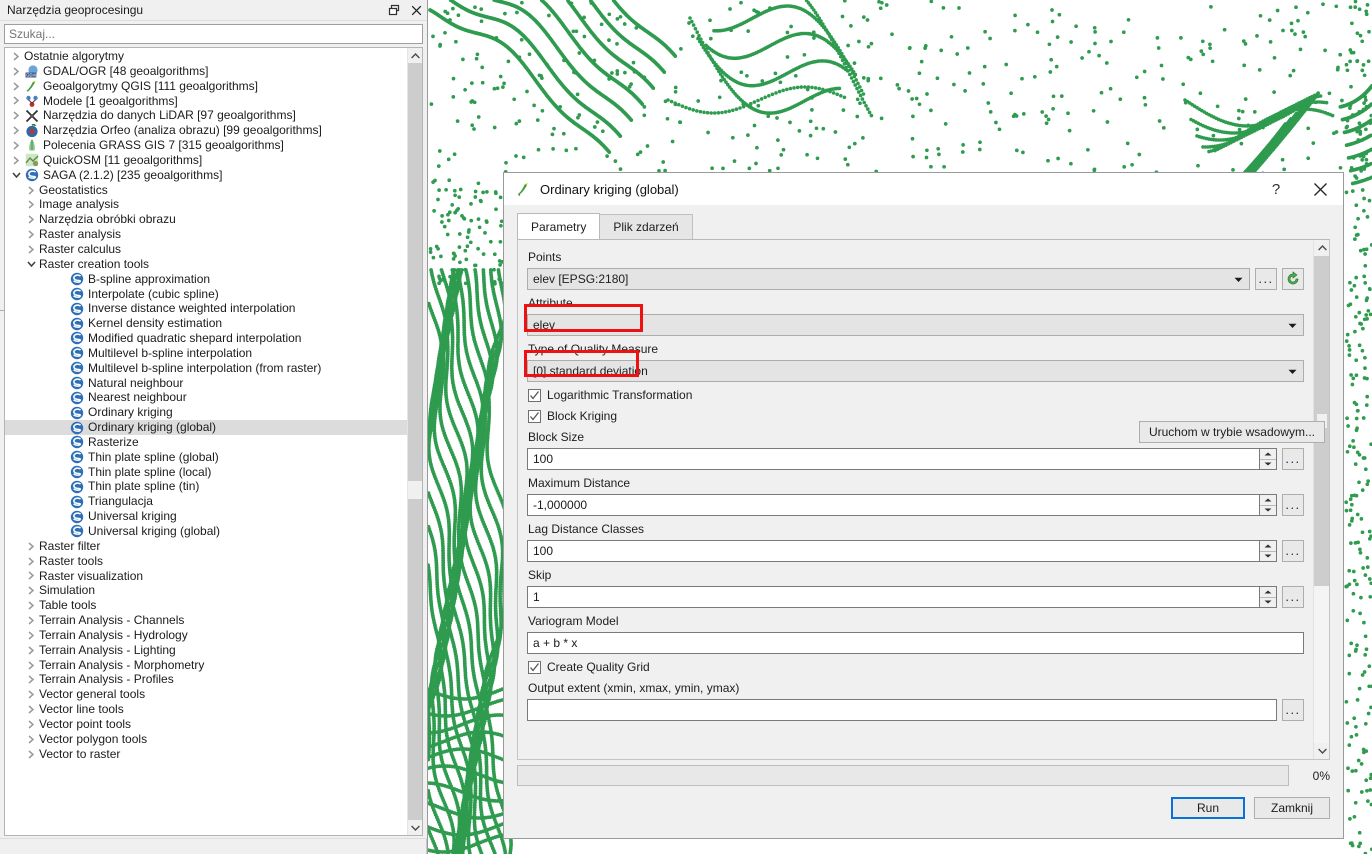 The width and height of the screenshot is (1372, 854). What do you see at coordinates (206, 635) in the screenshot?
I see `tree-item: Terrain Analysis - Hydrology` at bounding box center [206, 635].